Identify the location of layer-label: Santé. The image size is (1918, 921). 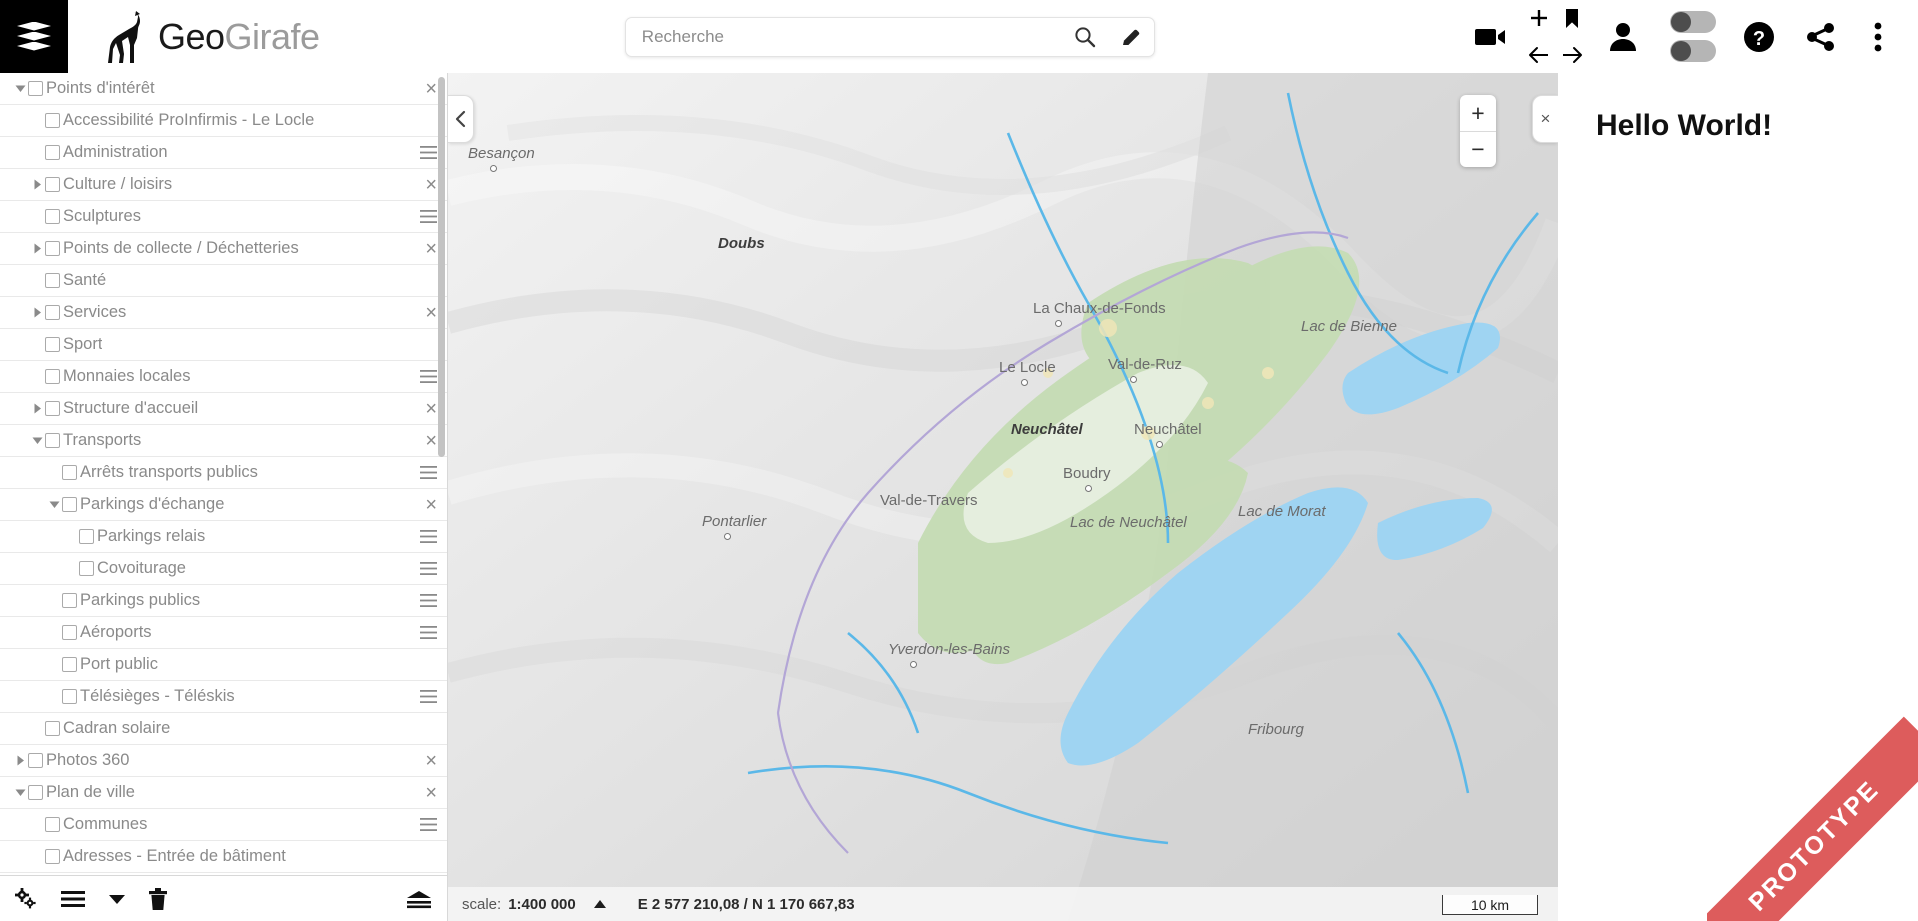
(84, 280).